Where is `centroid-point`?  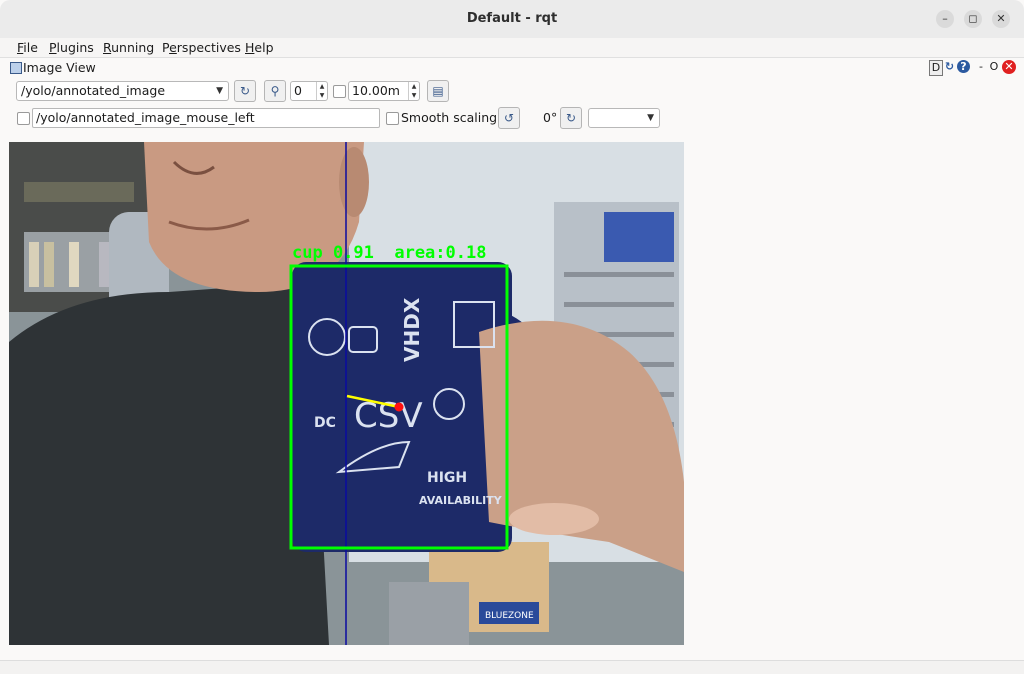 centroid-point is located at coordinates (399, 407).